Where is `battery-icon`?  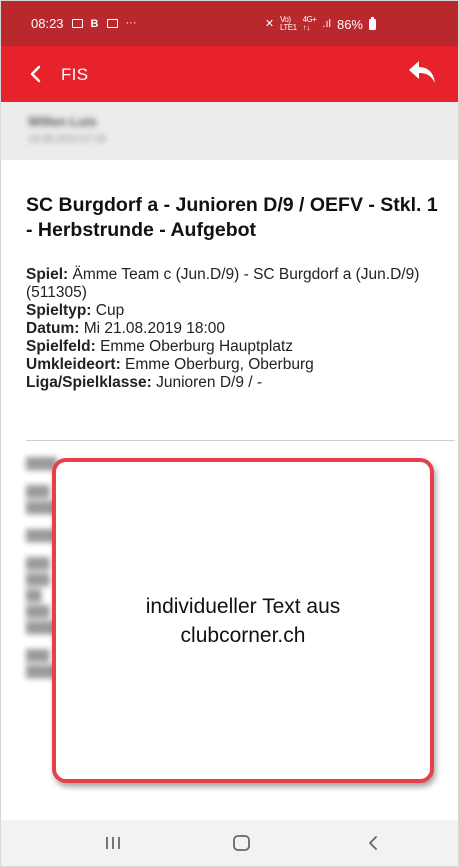 battery-icon is located at coordinates (372, 23).